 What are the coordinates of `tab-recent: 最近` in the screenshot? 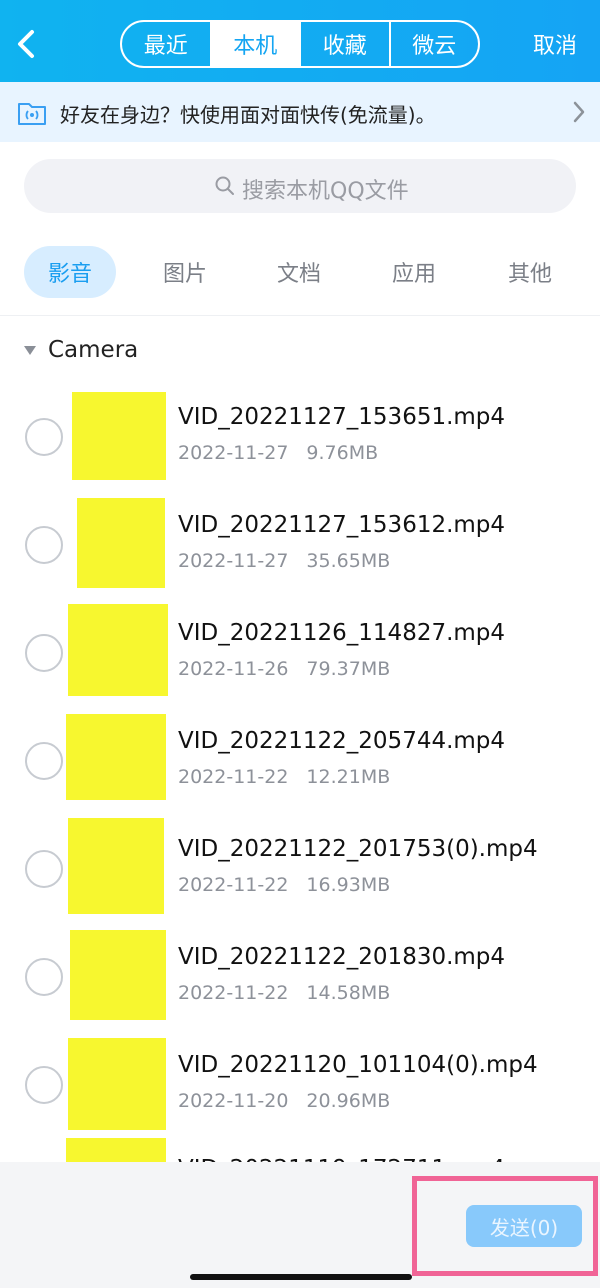 It's located at (167, 44).